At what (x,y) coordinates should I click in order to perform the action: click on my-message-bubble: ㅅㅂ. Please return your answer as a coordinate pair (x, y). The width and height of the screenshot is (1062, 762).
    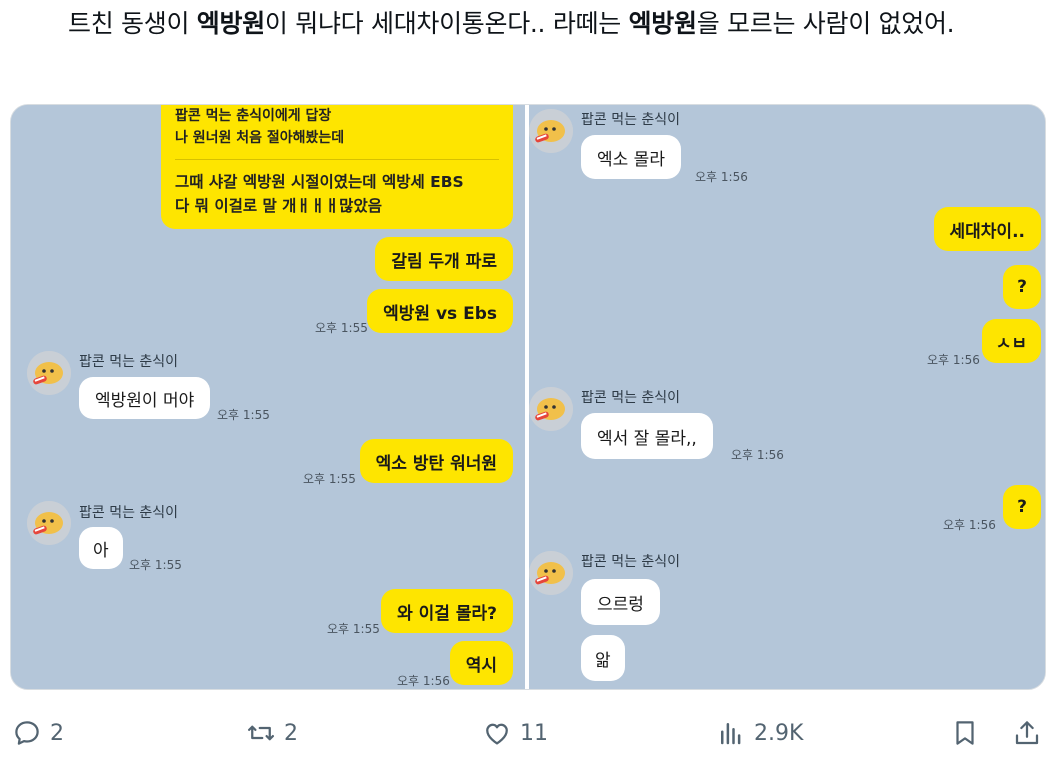
    Looking at the image, I should click on (1011, 341).